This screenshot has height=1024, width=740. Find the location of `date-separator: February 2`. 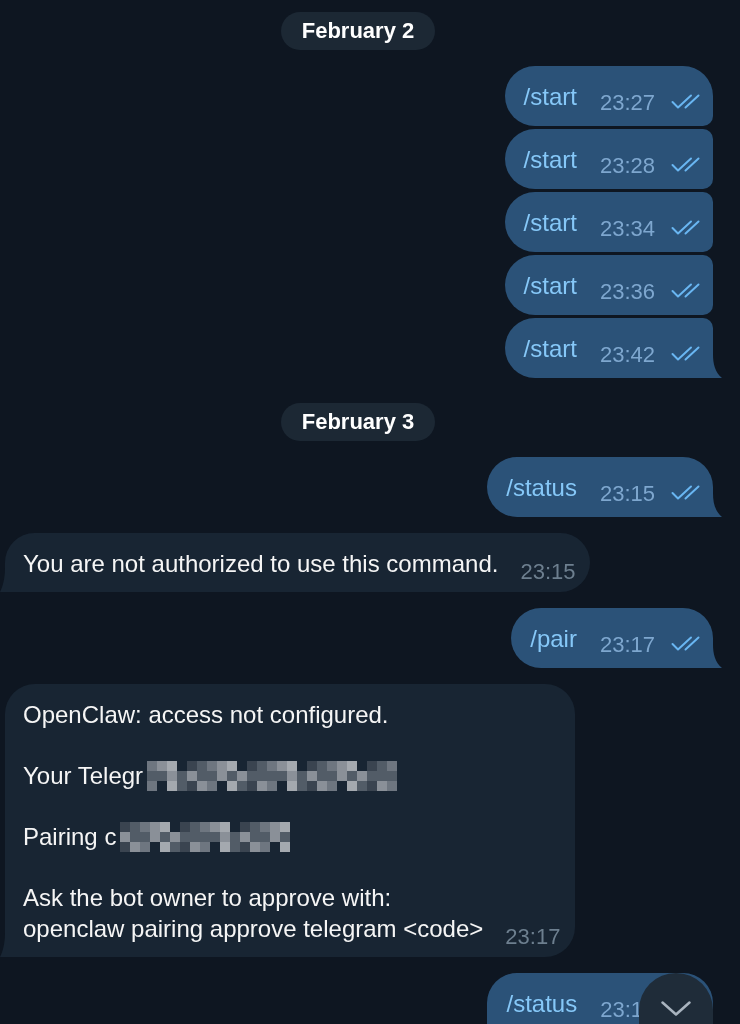

date-separator: February 2 is located at coordinates (358, 31).